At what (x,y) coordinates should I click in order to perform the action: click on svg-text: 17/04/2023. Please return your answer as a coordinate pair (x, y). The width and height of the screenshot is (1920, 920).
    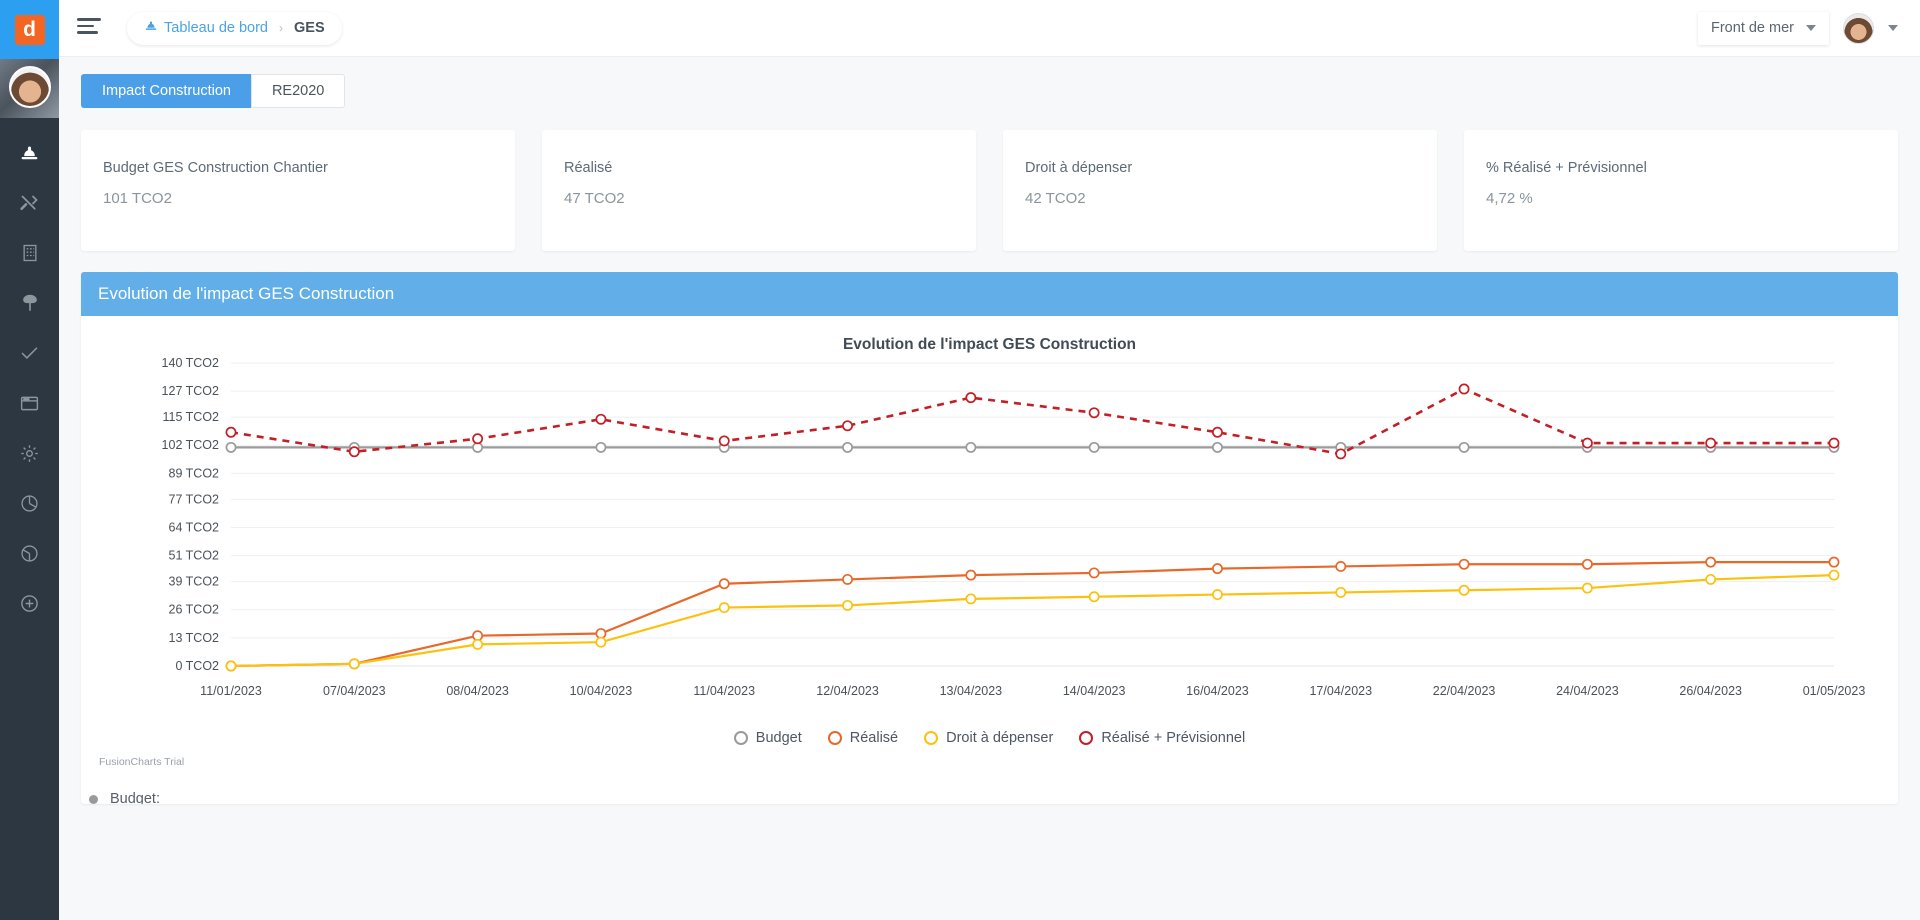
    Looking at the image, I should click on (1340, 691).